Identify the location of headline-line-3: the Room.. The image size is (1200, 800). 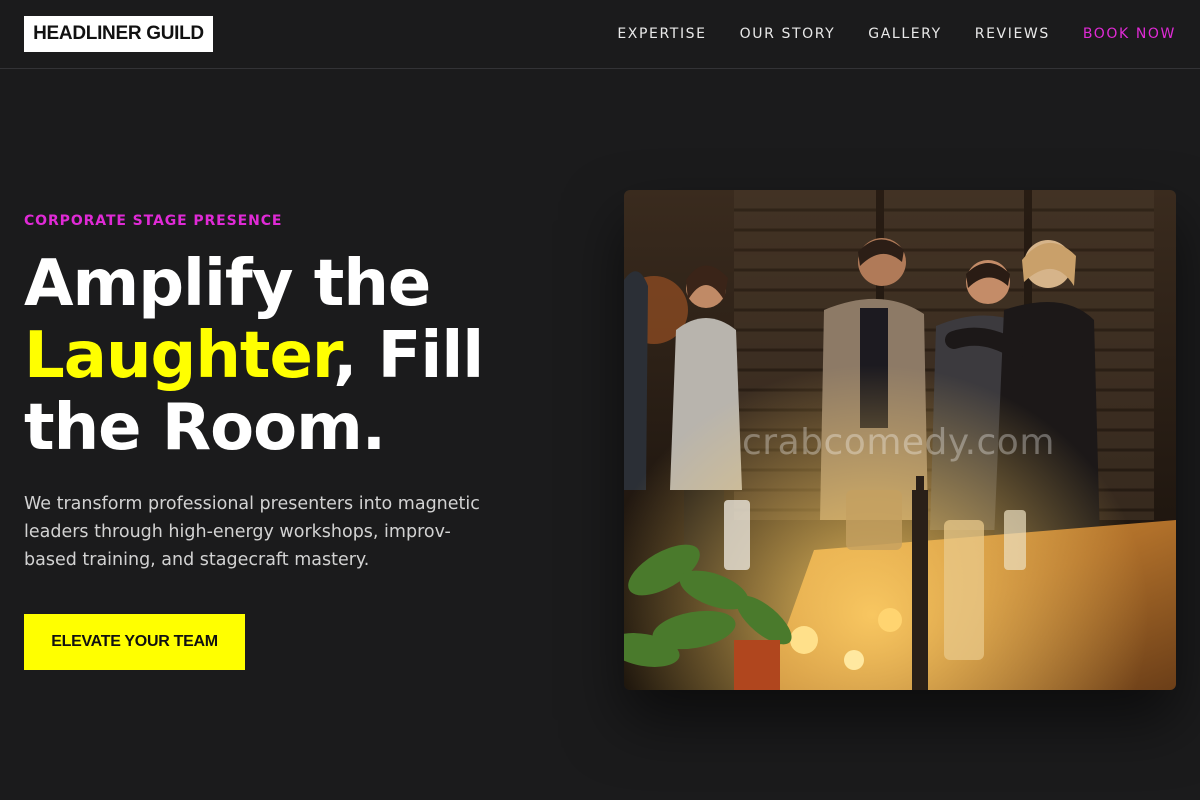
(205, 428).